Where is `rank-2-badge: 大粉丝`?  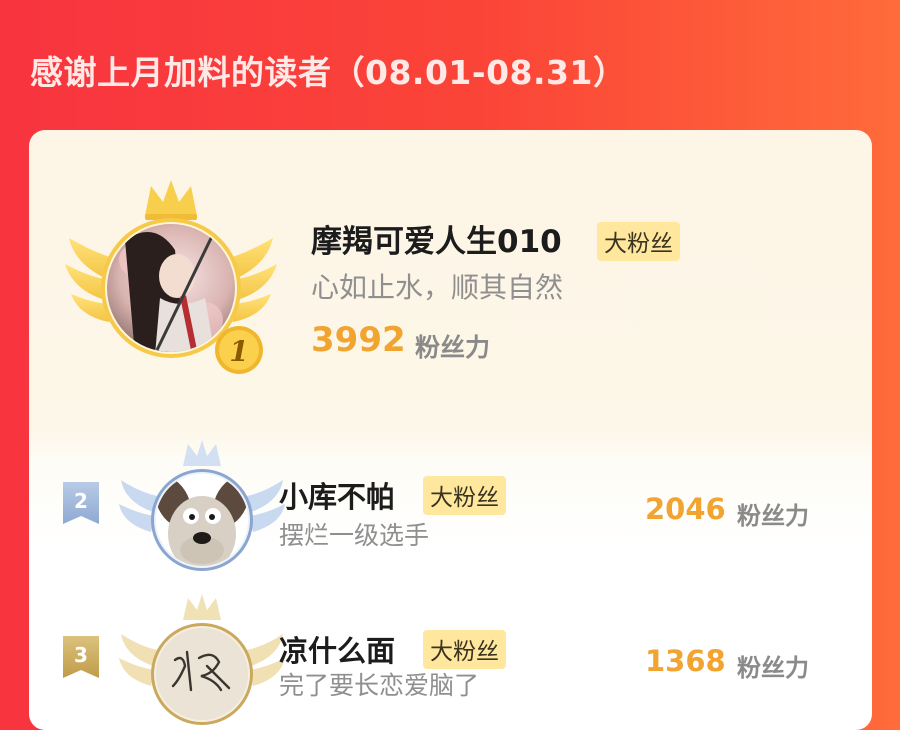
rank-2-badge: 大粉丝 is located at coordinates (464, 495).